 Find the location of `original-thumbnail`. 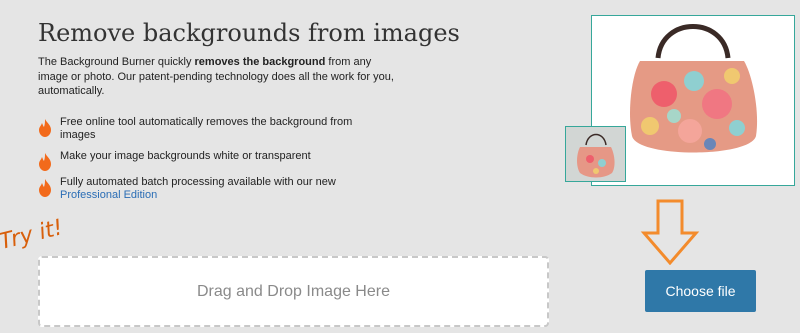

original-thumbnail is located at coordinates (595, 154).